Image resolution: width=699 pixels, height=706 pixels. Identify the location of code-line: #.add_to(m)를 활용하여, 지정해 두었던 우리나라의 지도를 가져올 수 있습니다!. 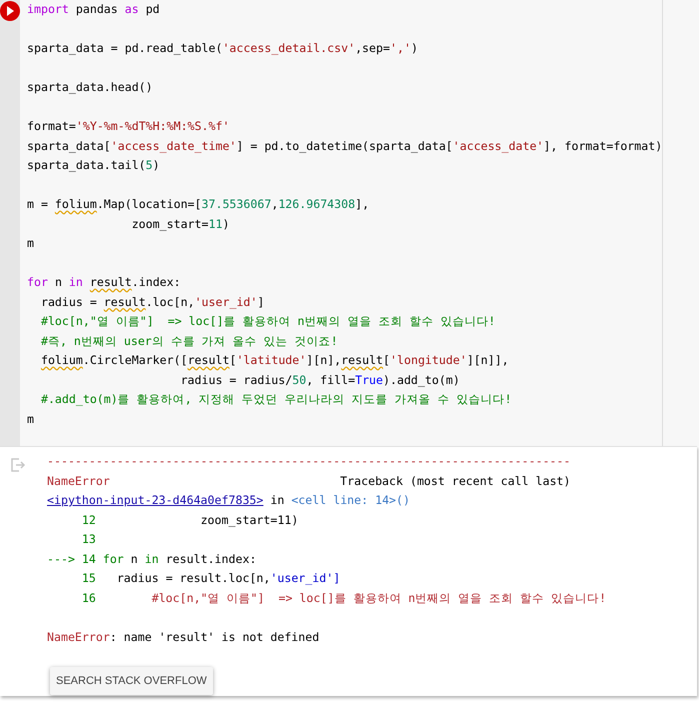
(276, 399).